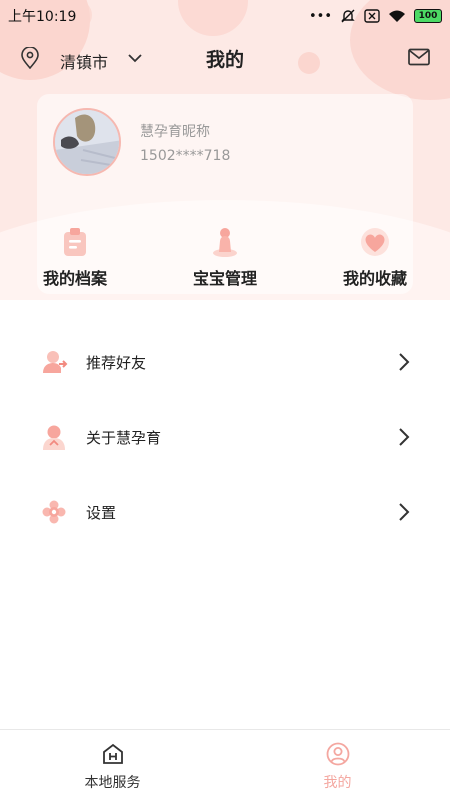  Describe the element at coordinates (337, 783) in the screenshot. I see `tab-label: 我的` at that location.